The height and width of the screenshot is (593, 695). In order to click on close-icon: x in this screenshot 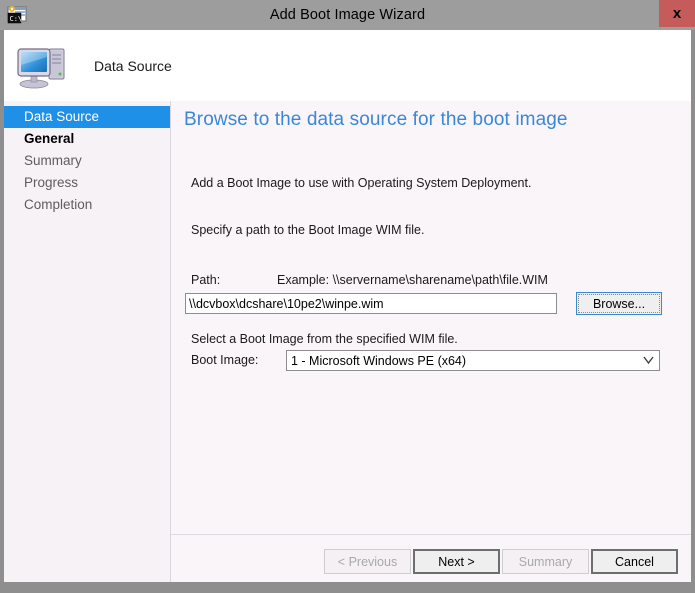, I will do `click(677, 13)`.